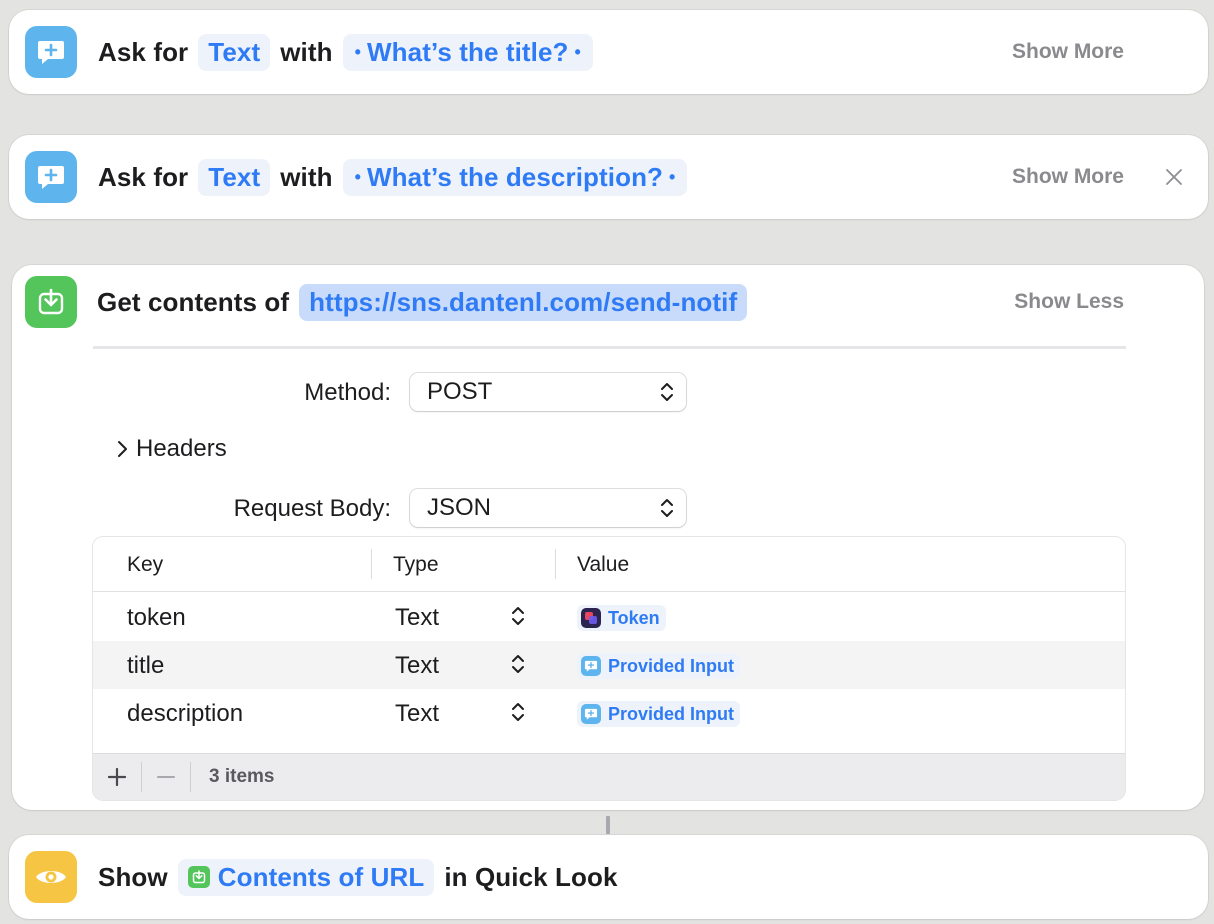 The width and height of the screenshot is (1214, 924). What do you see at coordinates (548, 508) in the screenshot?
I see `request-body-select: JSON` at bounding box center [548, 508].